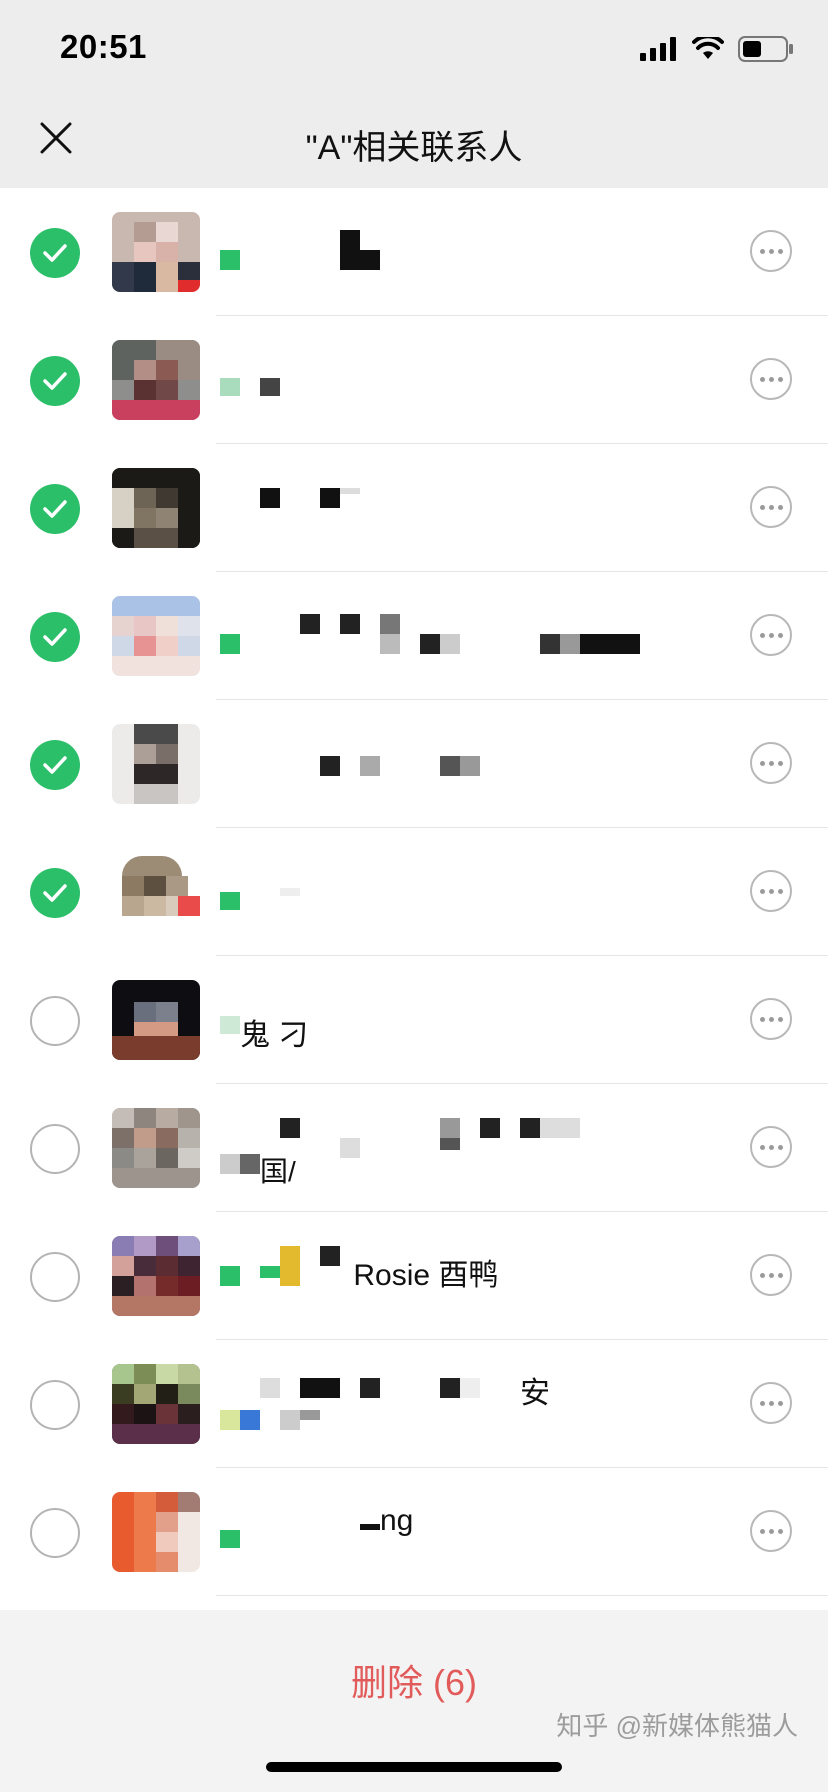  I want to click on contact-row: 安, so click(414, 1404).